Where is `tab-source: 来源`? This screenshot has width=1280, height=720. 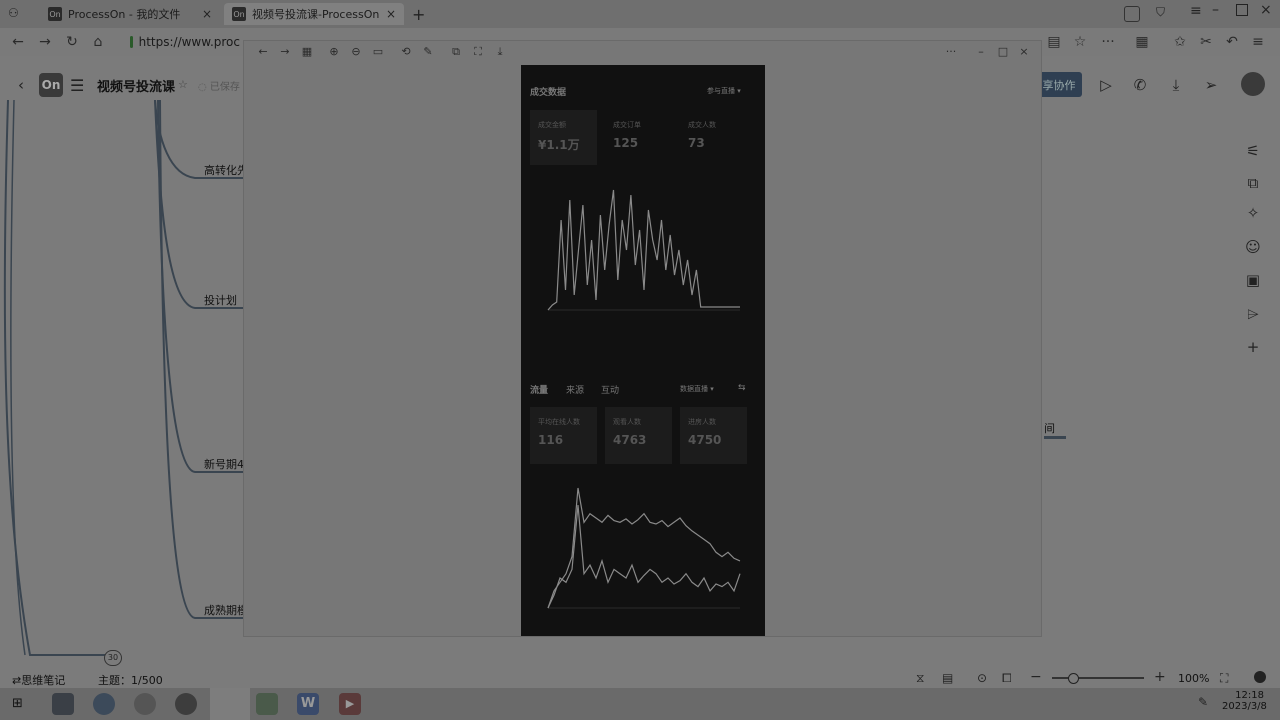 tab-source: 来源 is located at coordinates (575, 389).